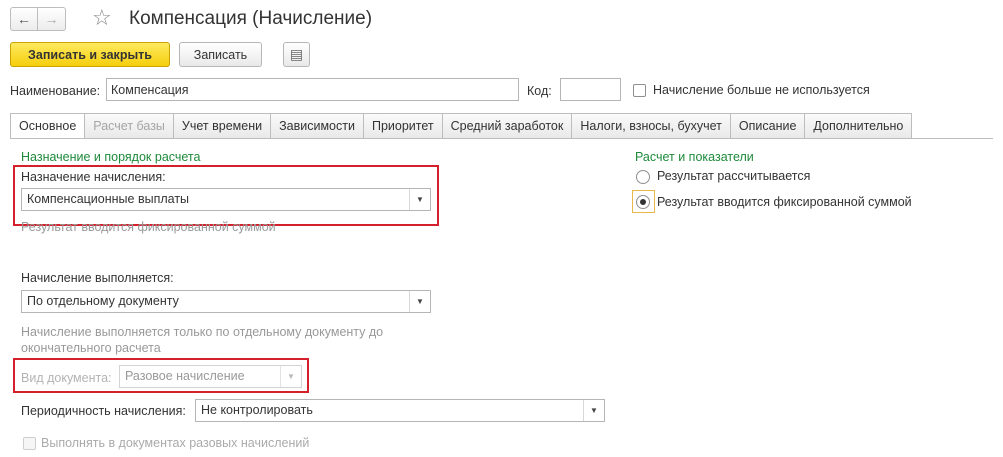 The width and height of the screenshot is (1003, 457). I want to click on name-input: Компенсация, so click(312, 89).